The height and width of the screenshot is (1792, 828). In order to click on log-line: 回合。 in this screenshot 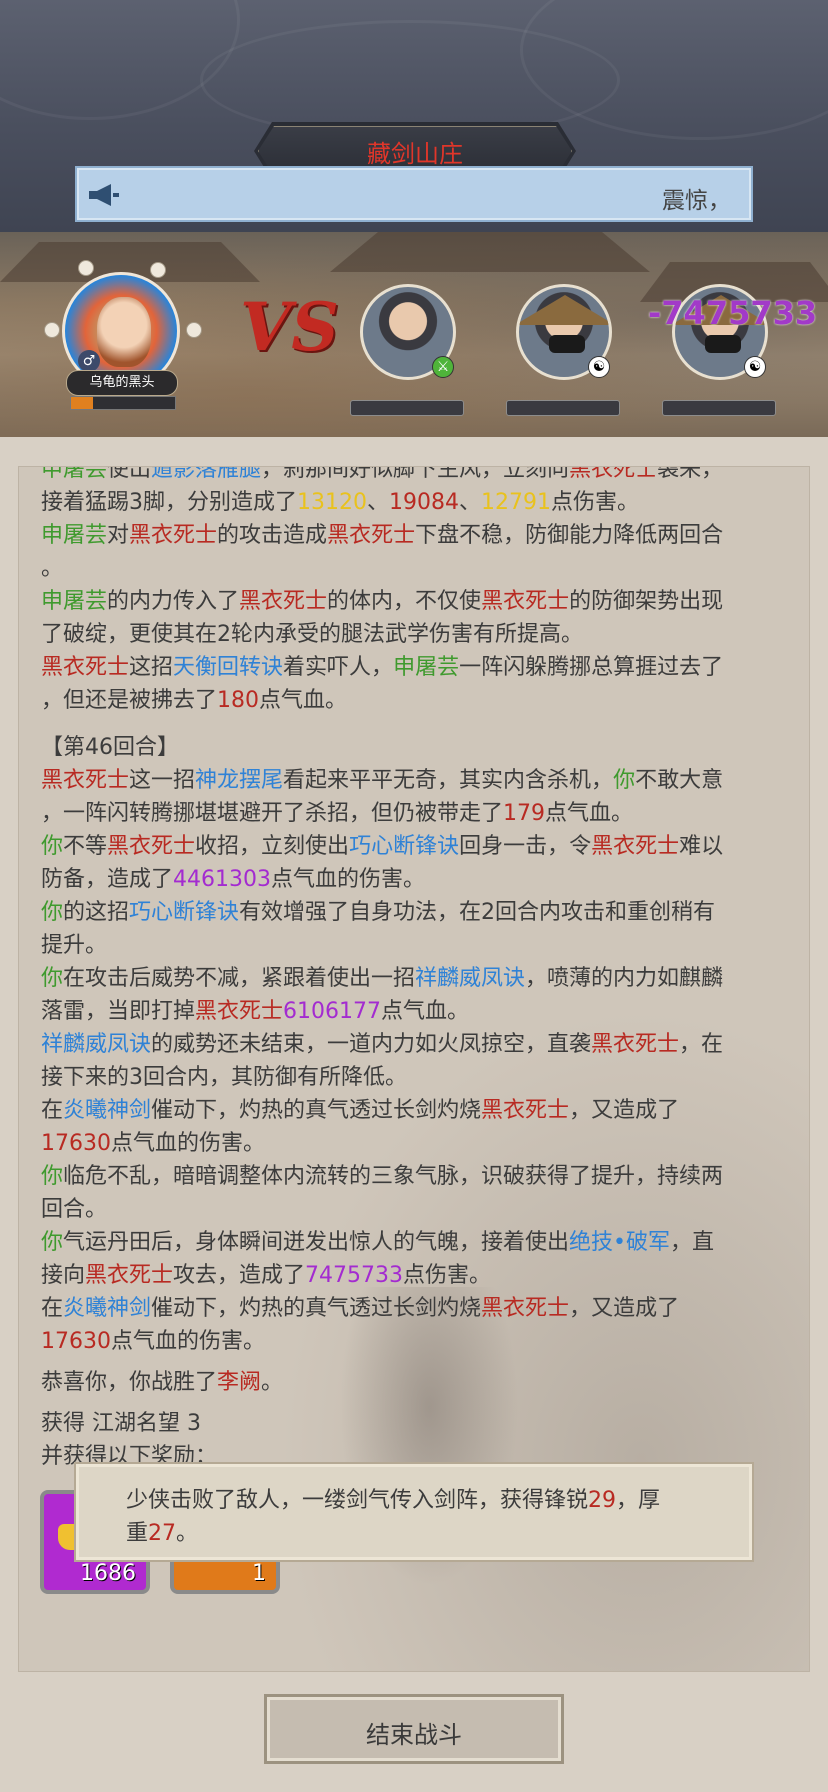, I will do `click(74, 1209)`.